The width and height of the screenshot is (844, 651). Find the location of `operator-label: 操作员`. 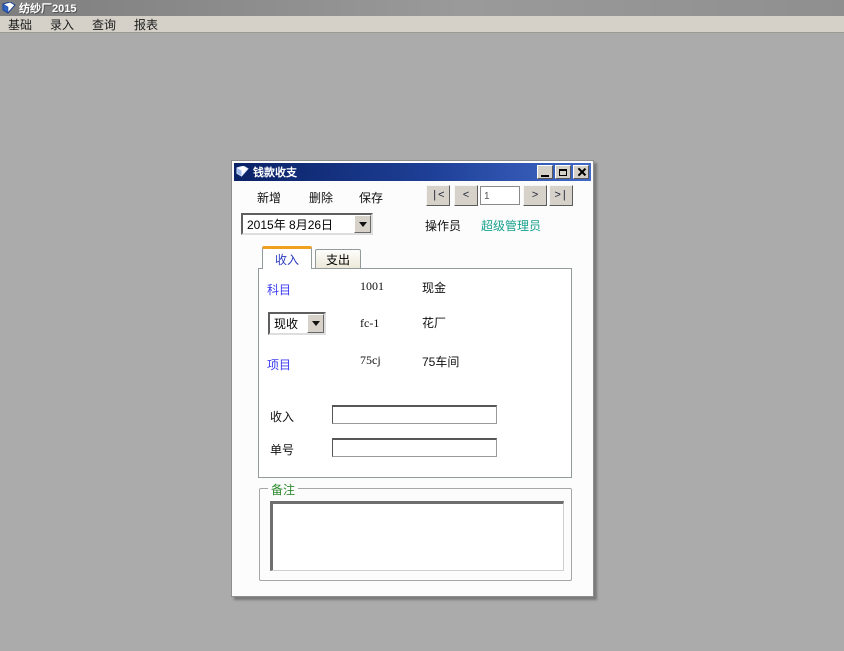

operator-label: 操作员 is located at coordinates (443, 226).